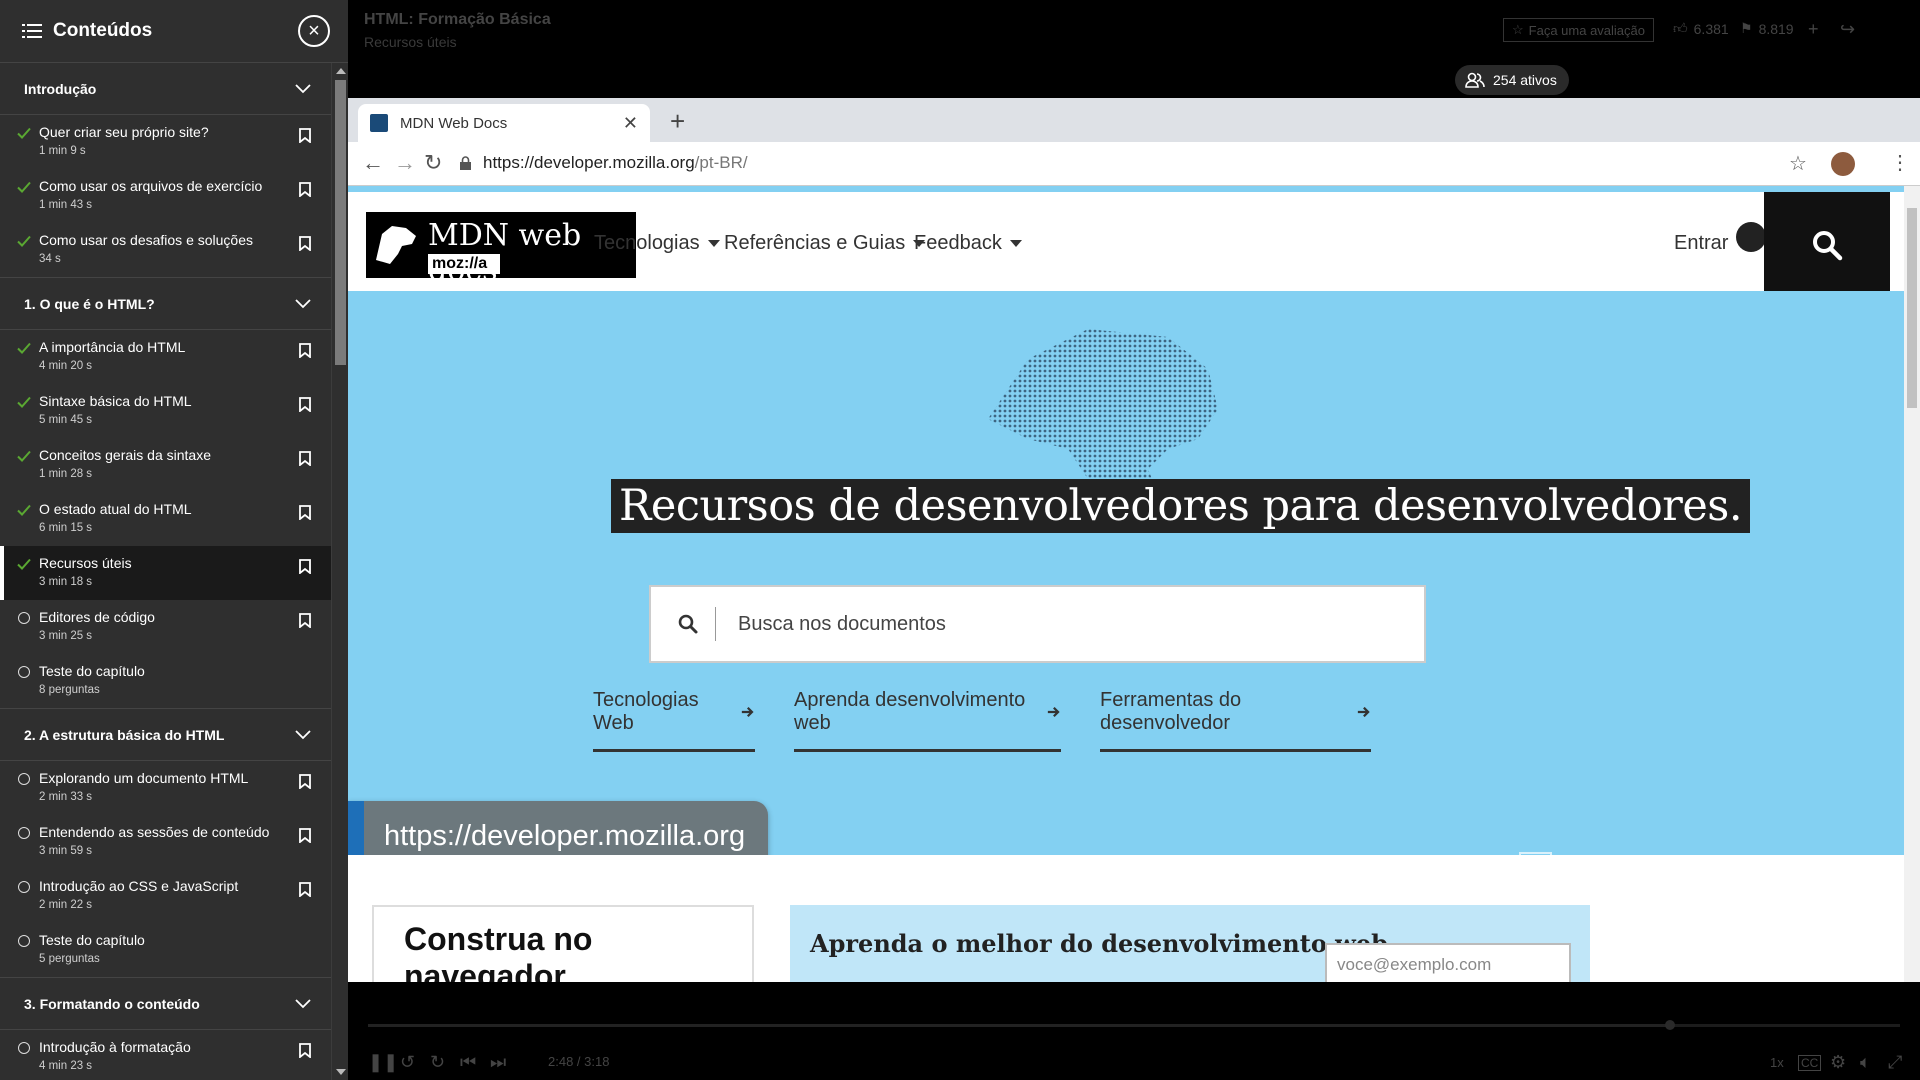 The width and height of the screenshot is (1920, 1080). Describe the element at coordinates (579, 1061) in the screenshot. I see `time-display: 2:48 / 3:18` at that location.